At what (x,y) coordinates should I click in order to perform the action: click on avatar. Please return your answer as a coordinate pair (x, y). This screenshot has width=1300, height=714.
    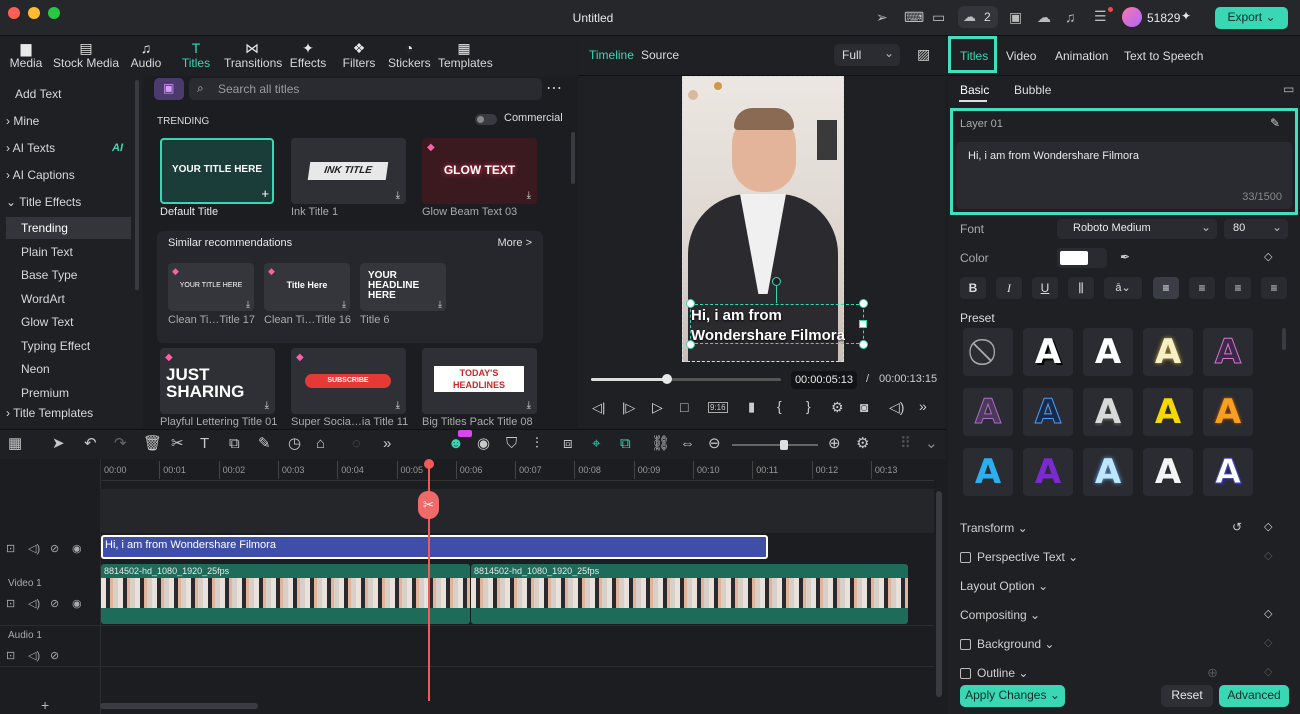
    Looking at the image, I should click on (1132, 17).